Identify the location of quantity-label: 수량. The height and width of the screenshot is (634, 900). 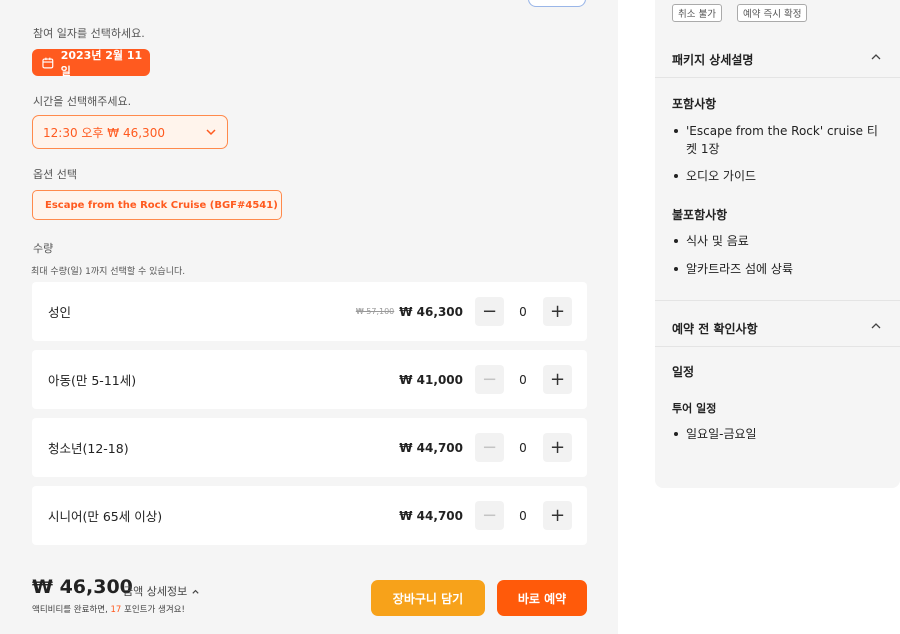
(43, 248).